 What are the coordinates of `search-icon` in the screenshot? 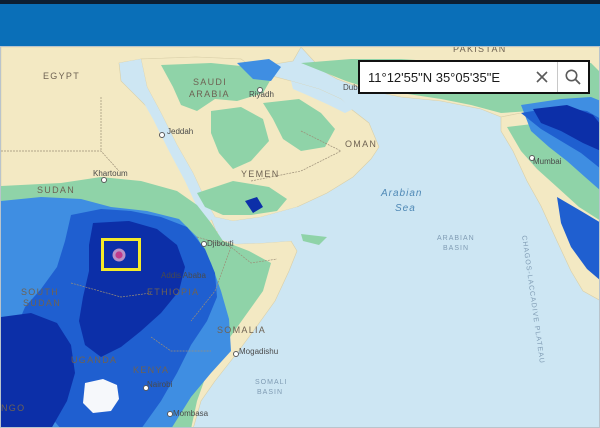 It's located at (573, 77).